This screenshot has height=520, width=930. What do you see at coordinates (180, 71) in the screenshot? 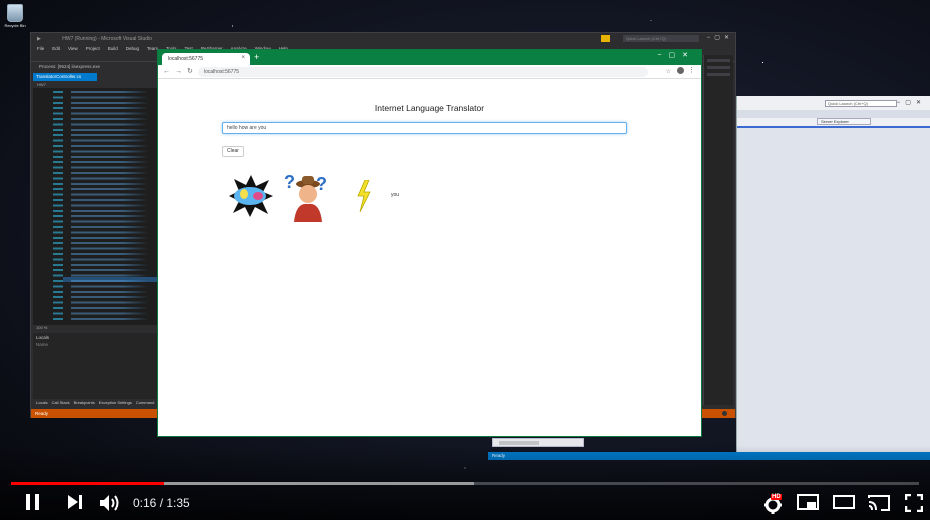
I see `nav-buttons: ←→↻` at bounding box center [180, 71].